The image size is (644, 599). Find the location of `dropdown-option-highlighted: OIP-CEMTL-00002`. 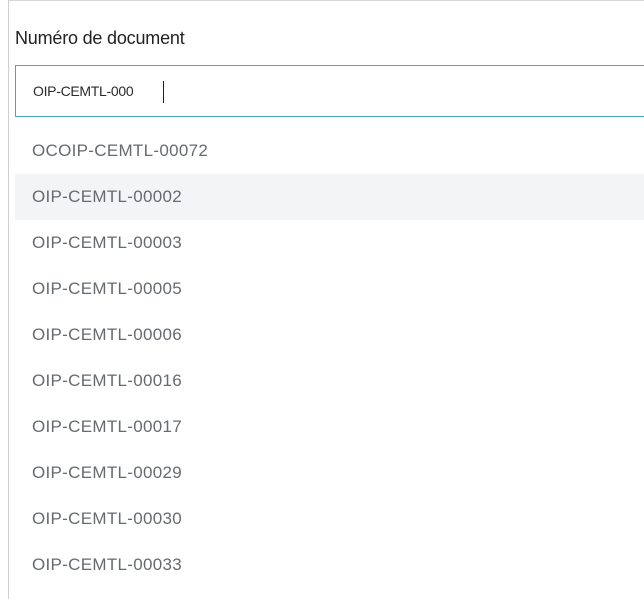

dropdown-option-highlighted: OIP-CEMTL-00002 is located at coordinates (329, 197).